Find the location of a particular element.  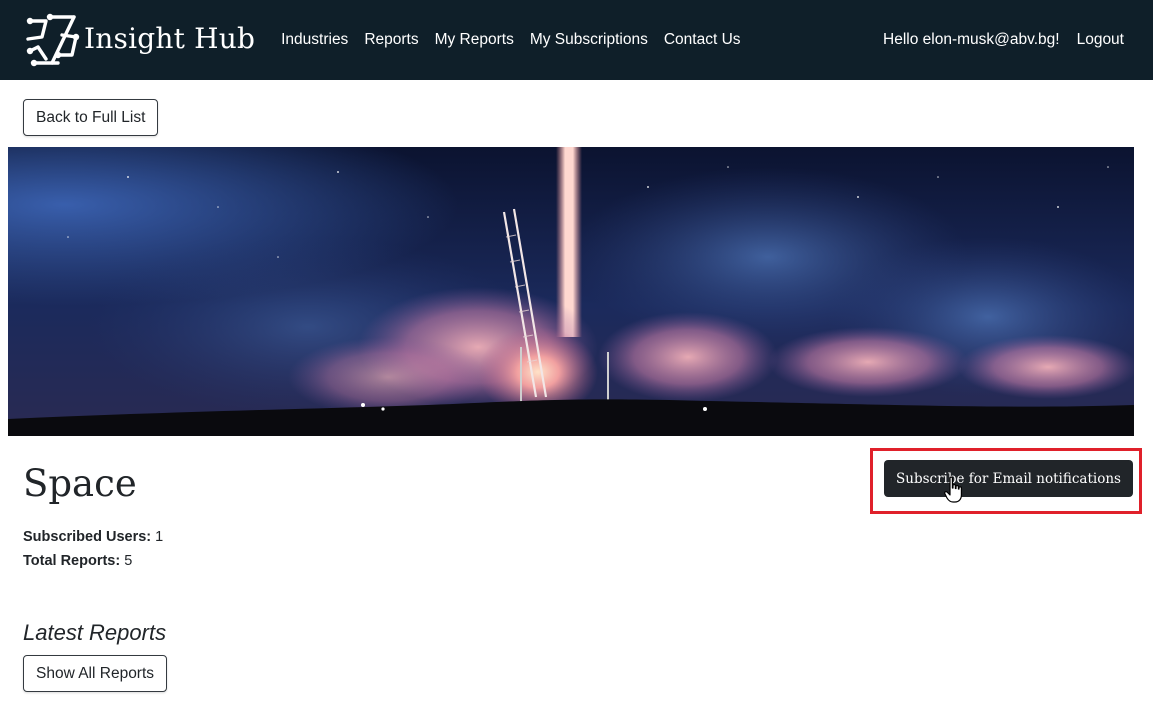

nav-link-reports: Reports is located at coordinates (391, 40).